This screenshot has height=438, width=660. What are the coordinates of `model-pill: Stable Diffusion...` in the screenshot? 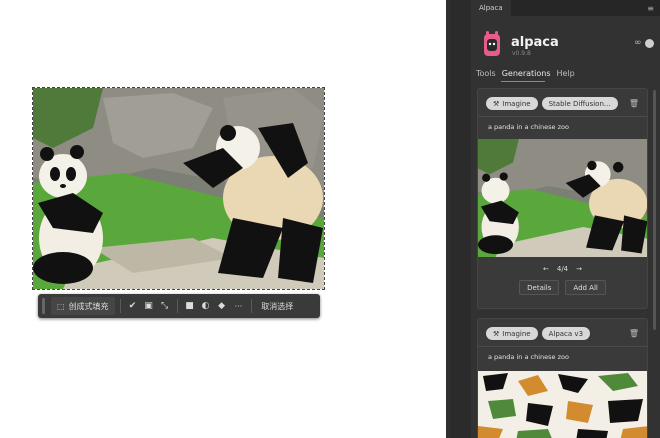 It's located at (579, 103).